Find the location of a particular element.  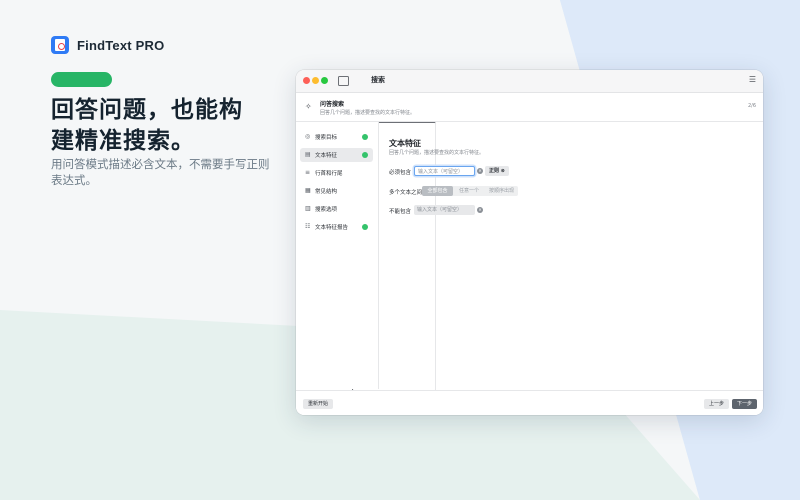

regex-button-label: 正则 is located at coordinates (494, 171).